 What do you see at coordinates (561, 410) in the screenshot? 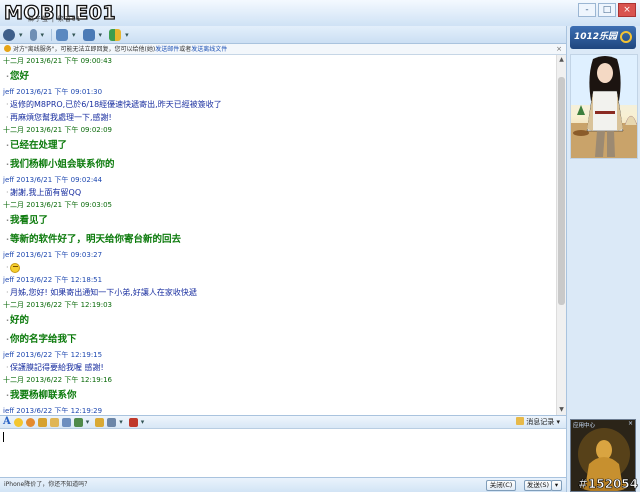
I see `scroll-down-icon: ▼` at bounding box center [561, 410].